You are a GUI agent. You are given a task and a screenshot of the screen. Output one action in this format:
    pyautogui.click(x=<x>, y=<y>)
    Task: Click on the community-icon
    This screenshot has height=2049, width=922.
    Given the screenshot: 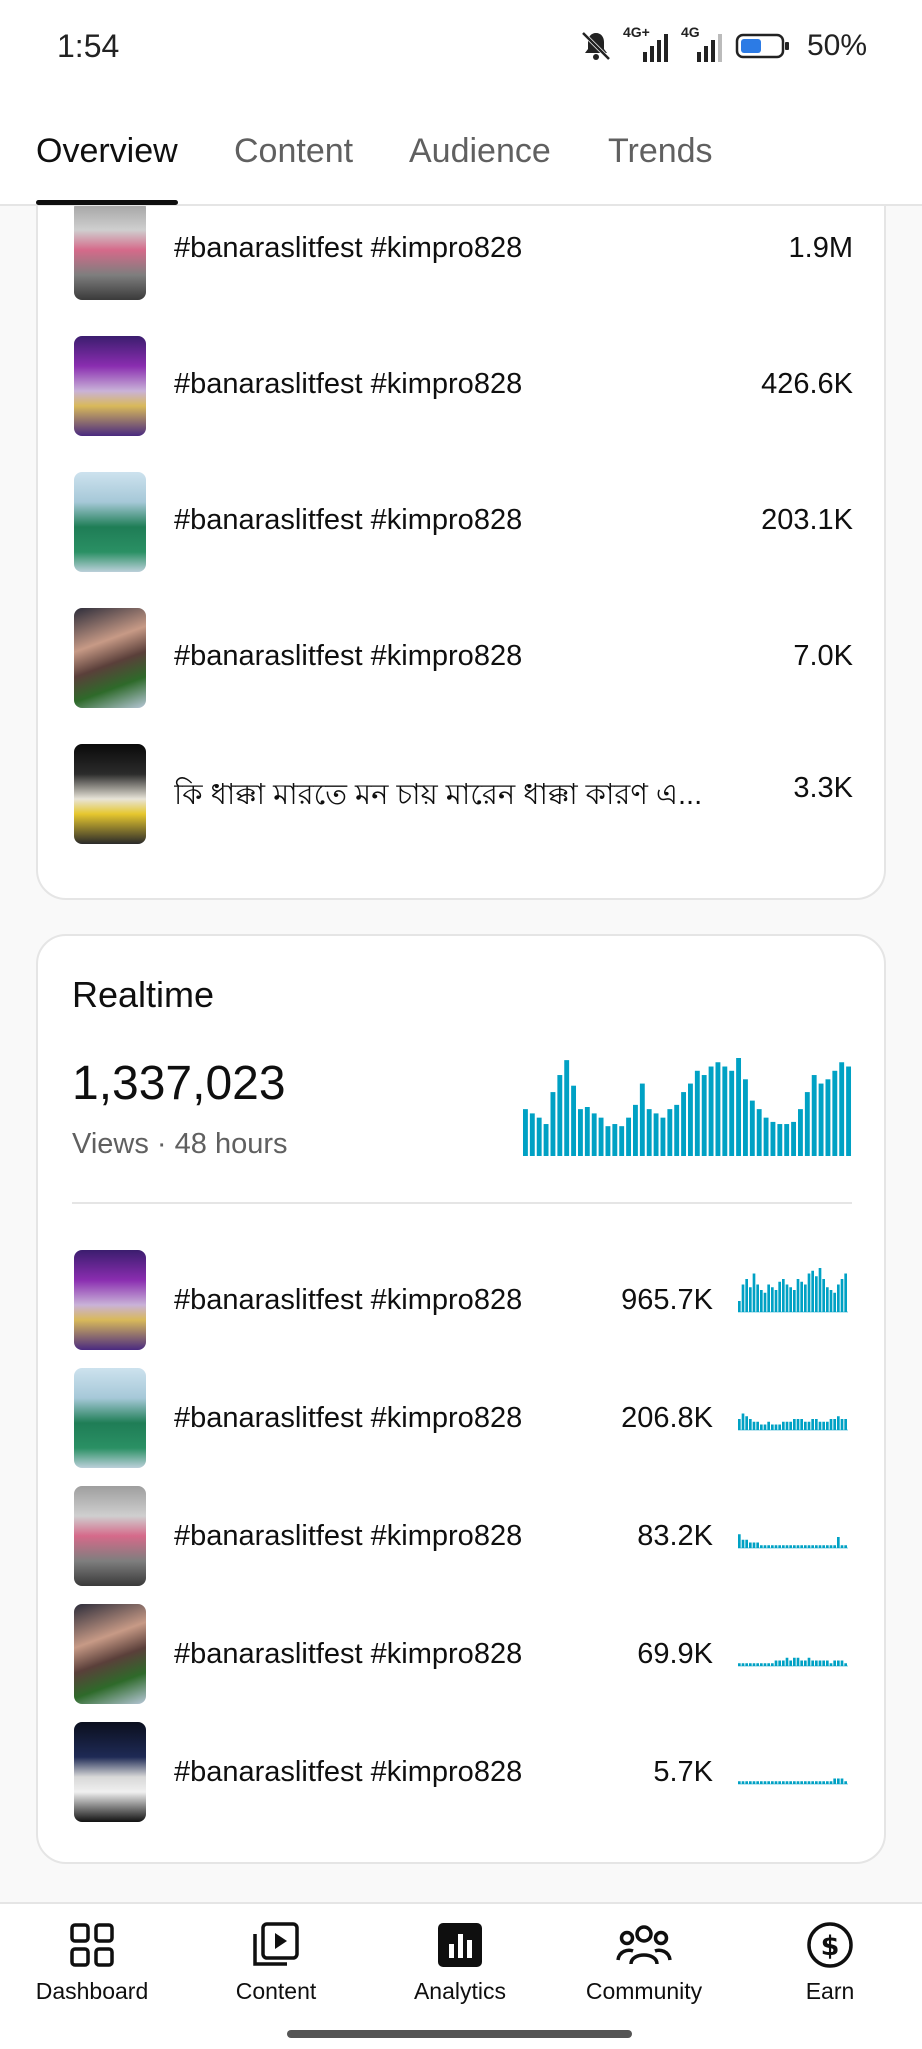 What is the action you would take?
    pyautogui.click(x=644, y=1945)
    